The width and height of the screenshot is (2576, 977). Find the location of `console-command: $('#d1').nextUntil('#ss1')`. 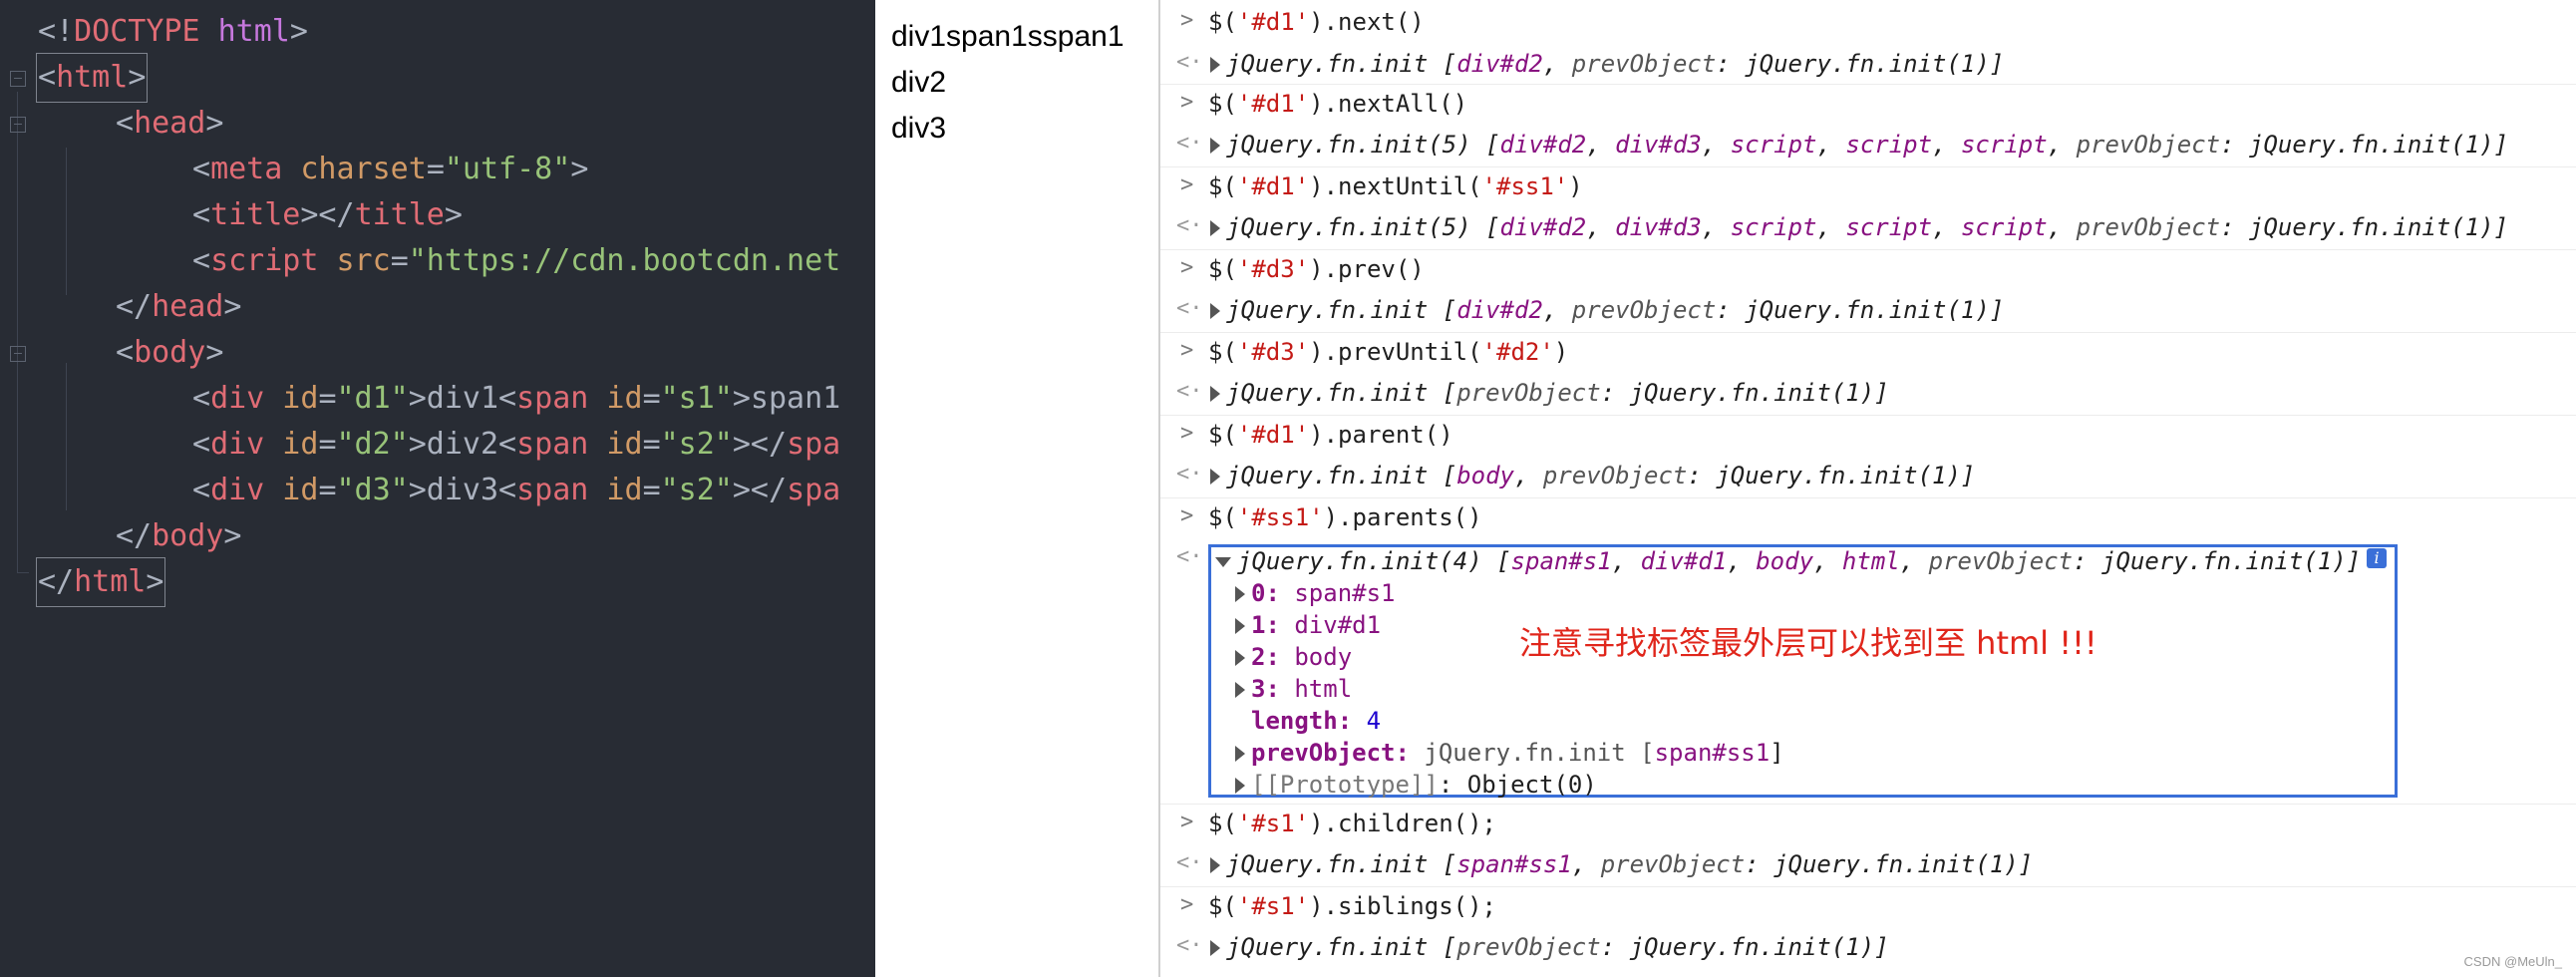

console-command: $('#d1').nextUntil('#ss1') is located at coordinates (1395, 186).